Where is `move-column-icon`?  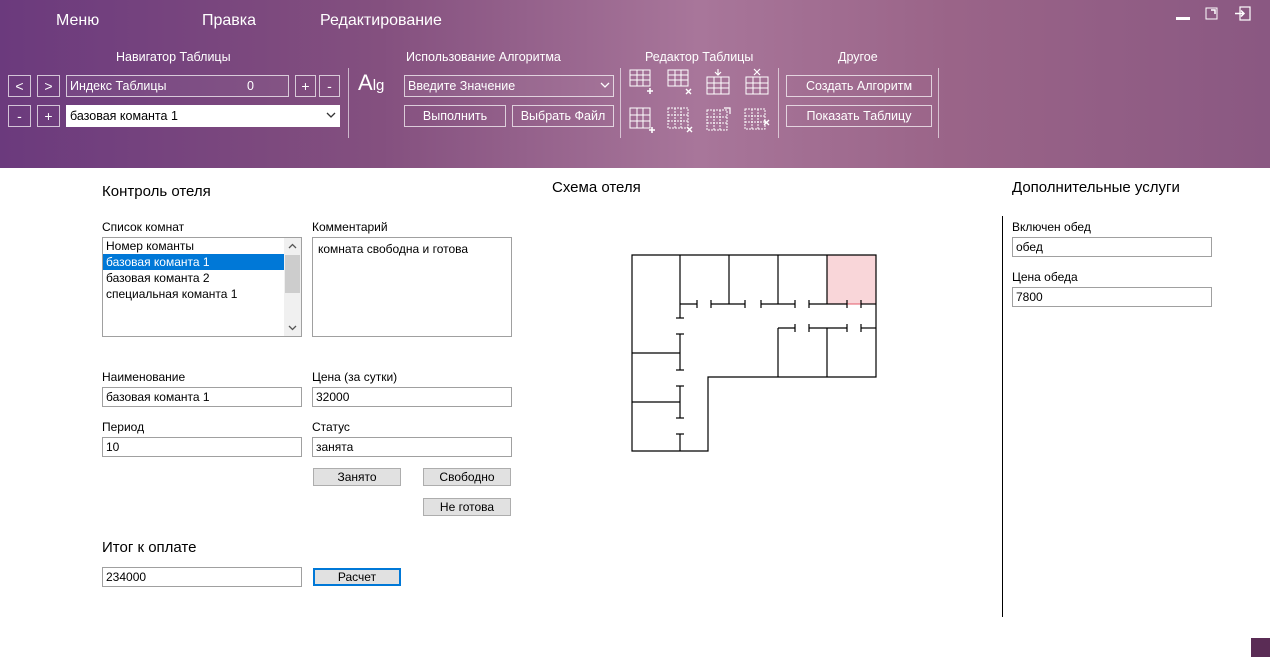
move-column-icon is located at coordinates (718, 120).